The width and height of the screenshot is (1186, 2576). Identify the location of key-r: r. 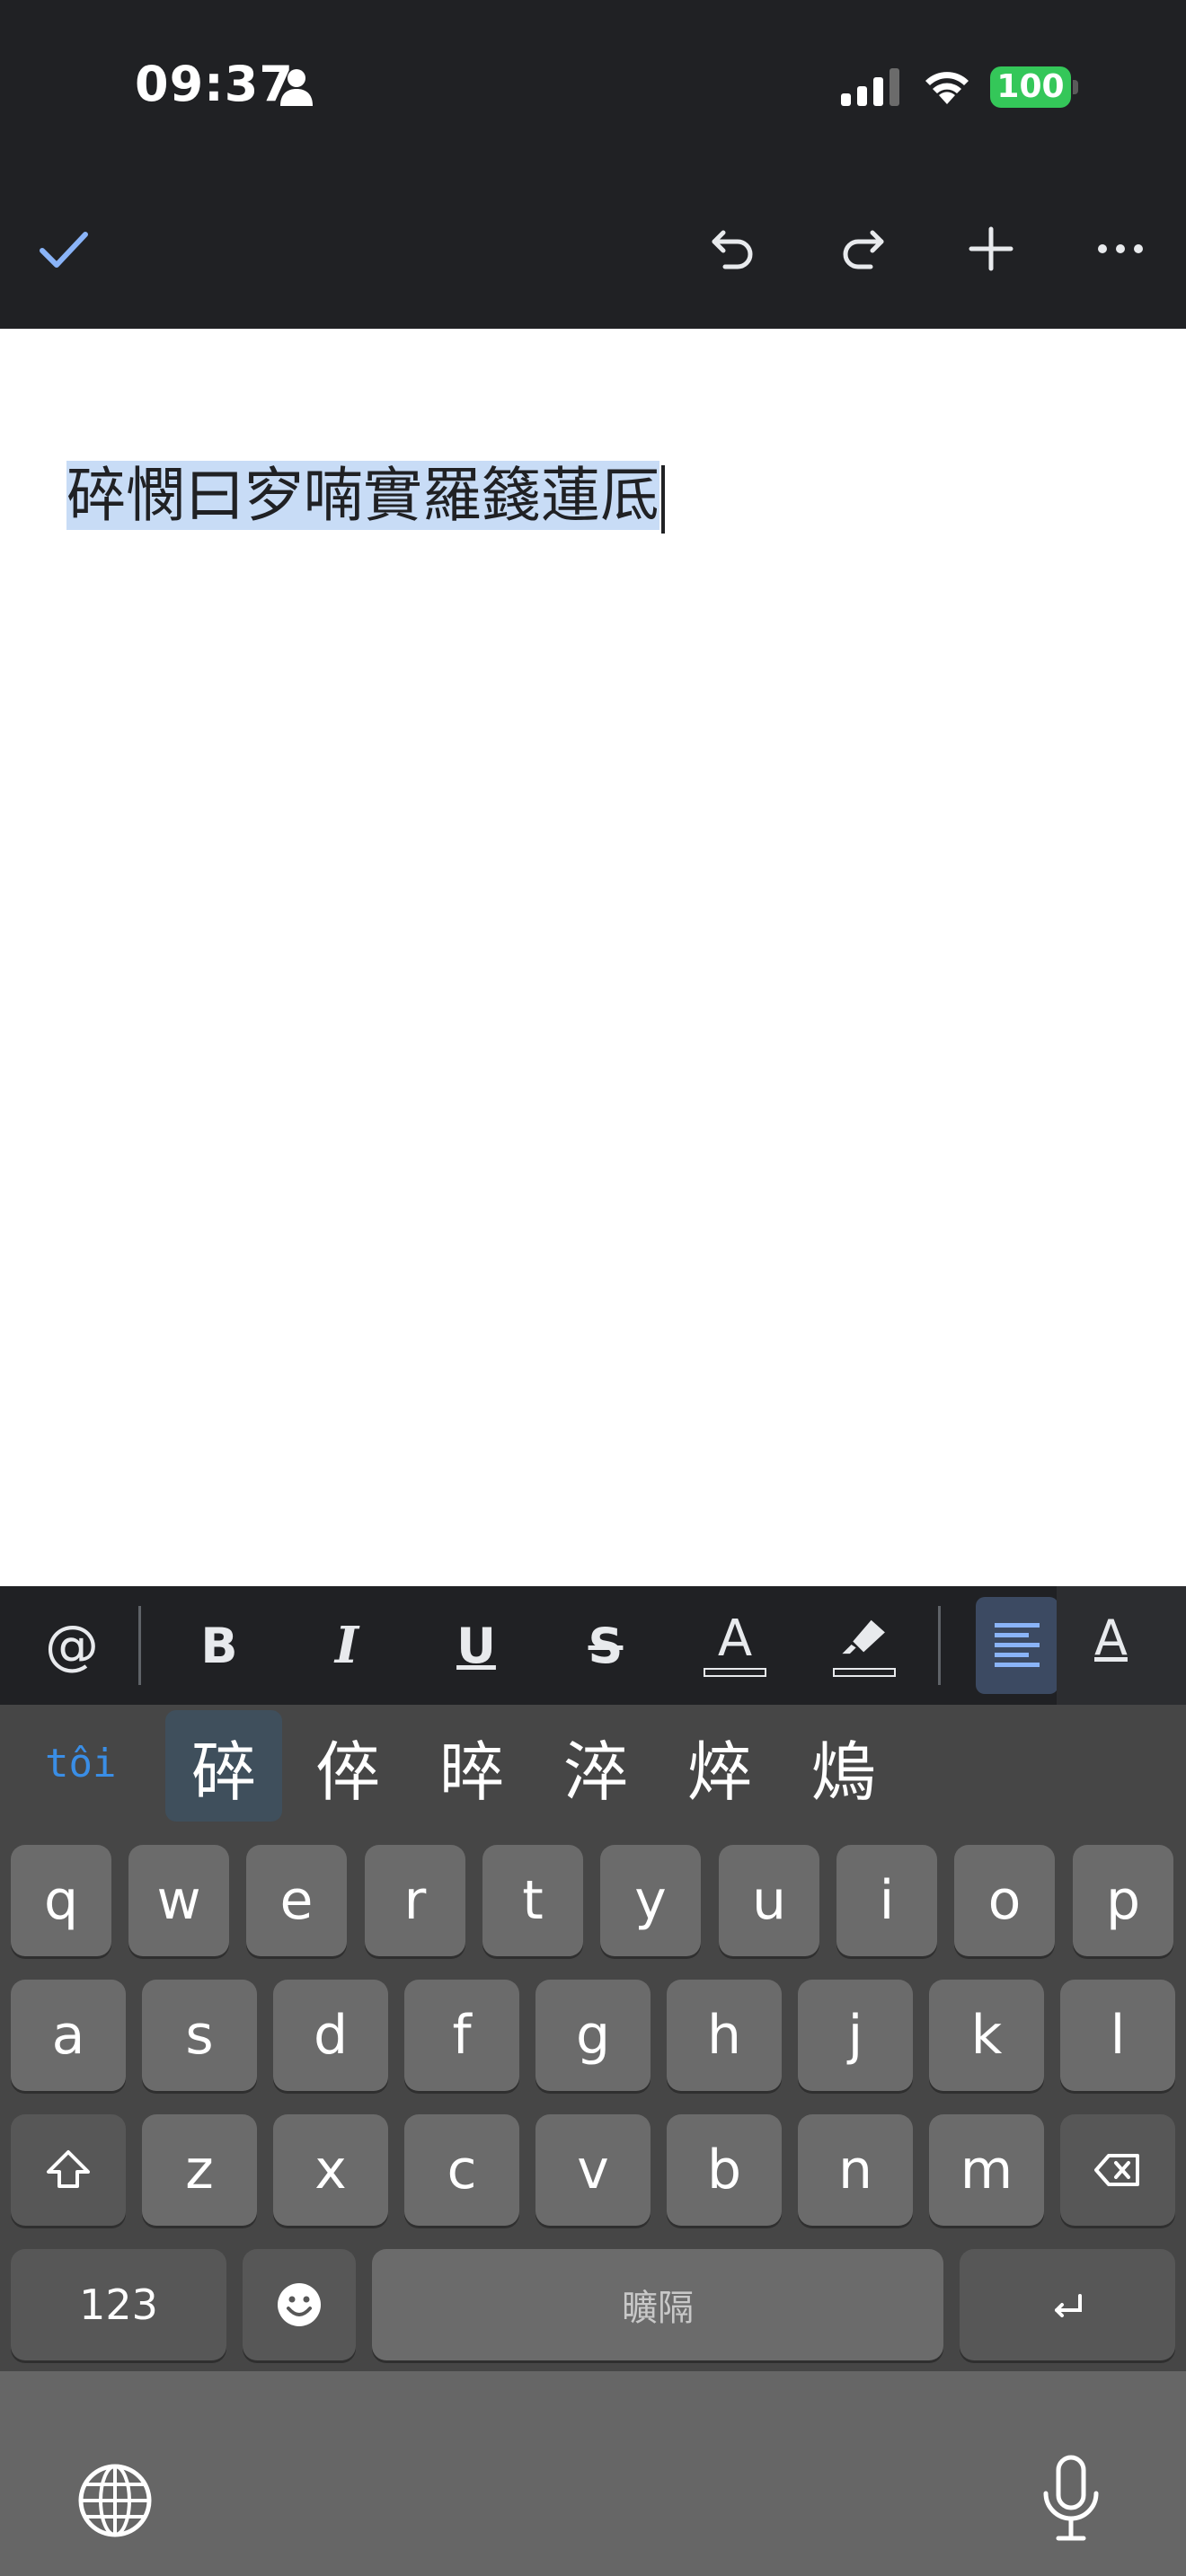
(415, 1900).